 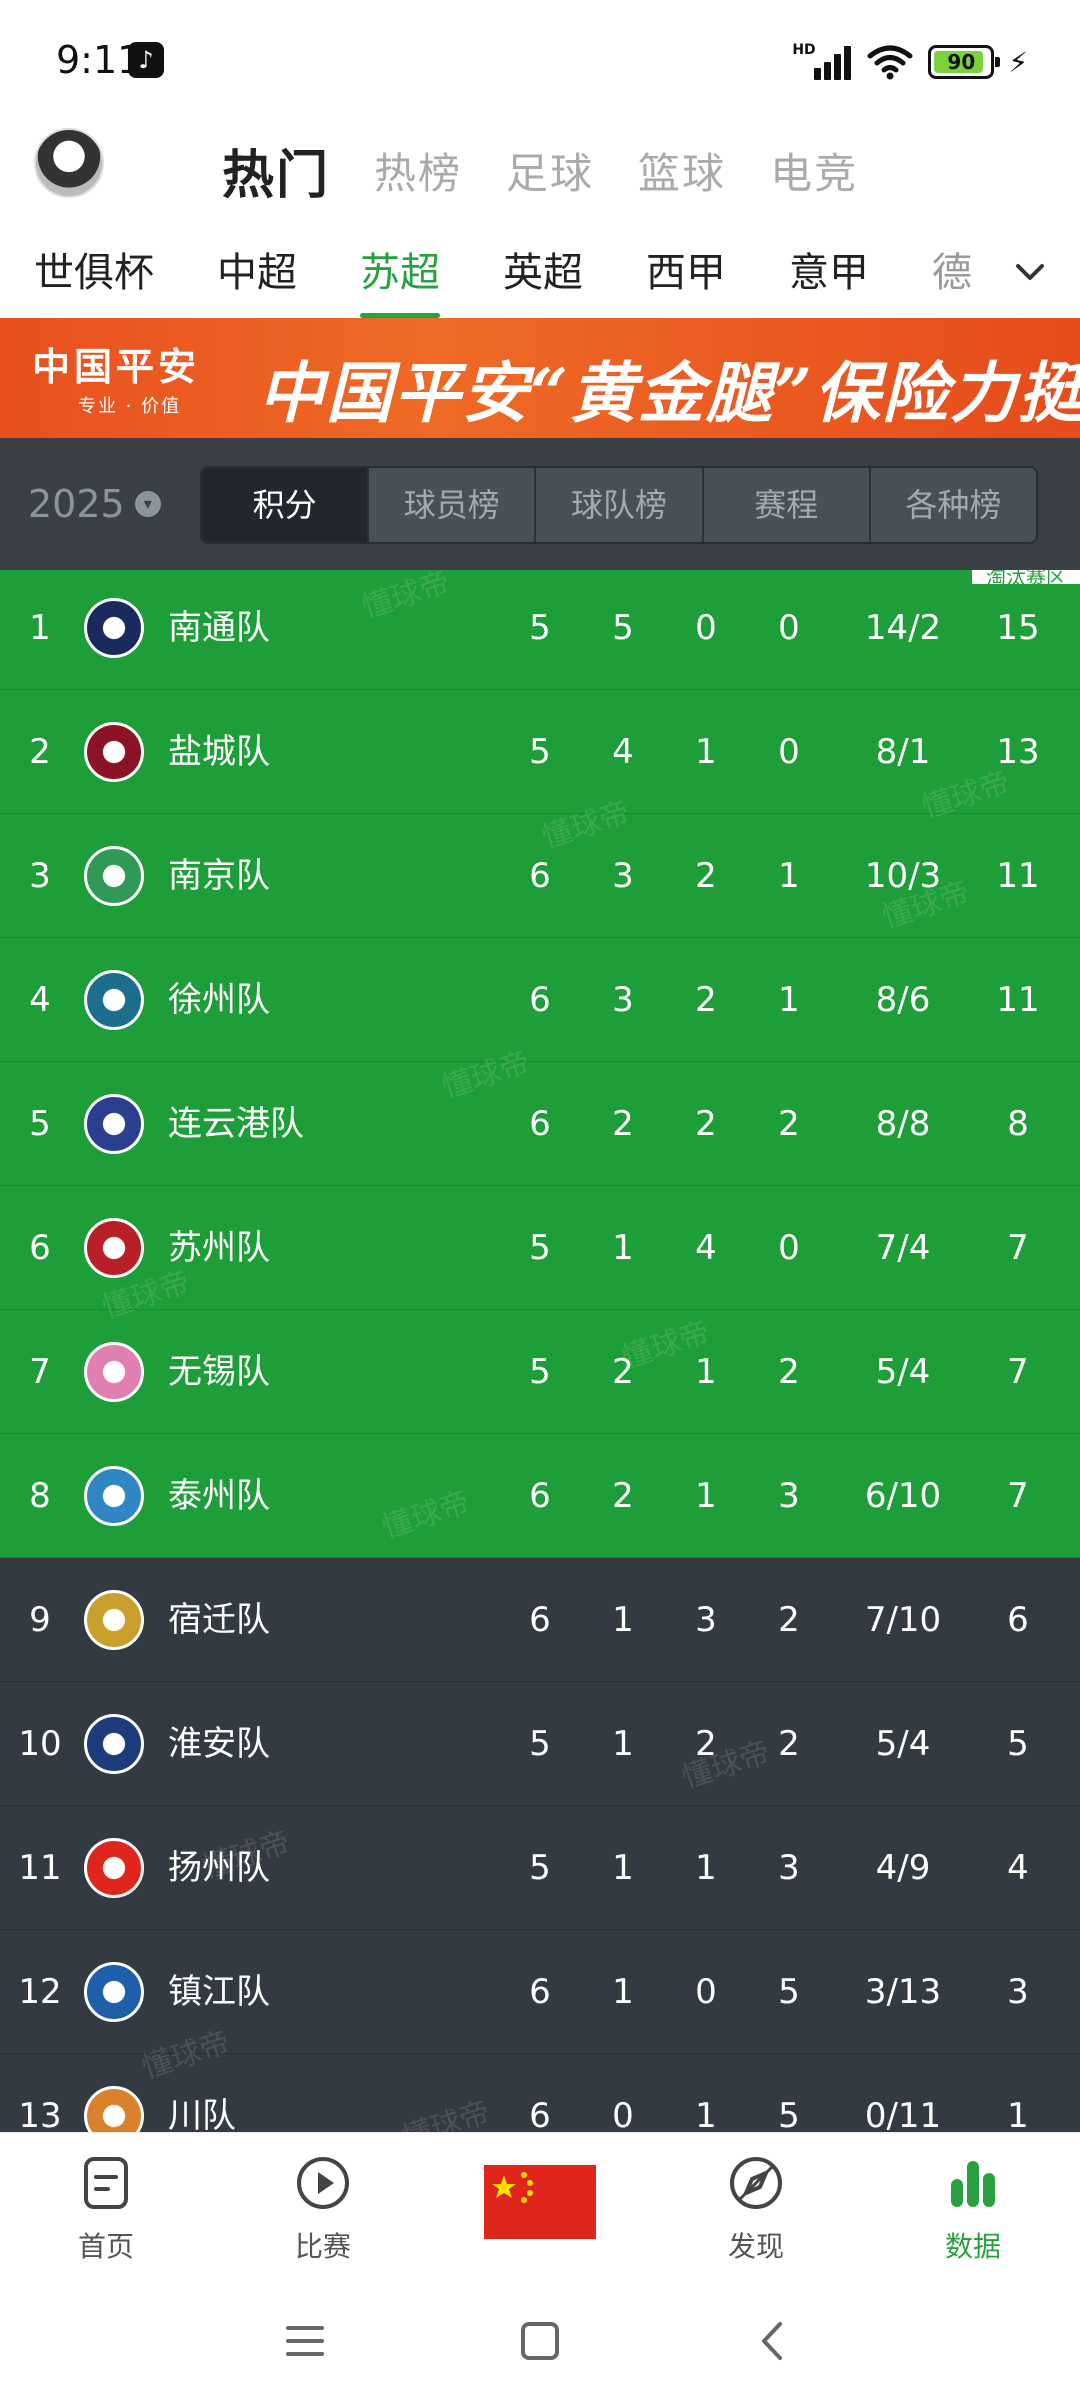 I want to click on top-tab: 热门, so click(x=276, y=170).